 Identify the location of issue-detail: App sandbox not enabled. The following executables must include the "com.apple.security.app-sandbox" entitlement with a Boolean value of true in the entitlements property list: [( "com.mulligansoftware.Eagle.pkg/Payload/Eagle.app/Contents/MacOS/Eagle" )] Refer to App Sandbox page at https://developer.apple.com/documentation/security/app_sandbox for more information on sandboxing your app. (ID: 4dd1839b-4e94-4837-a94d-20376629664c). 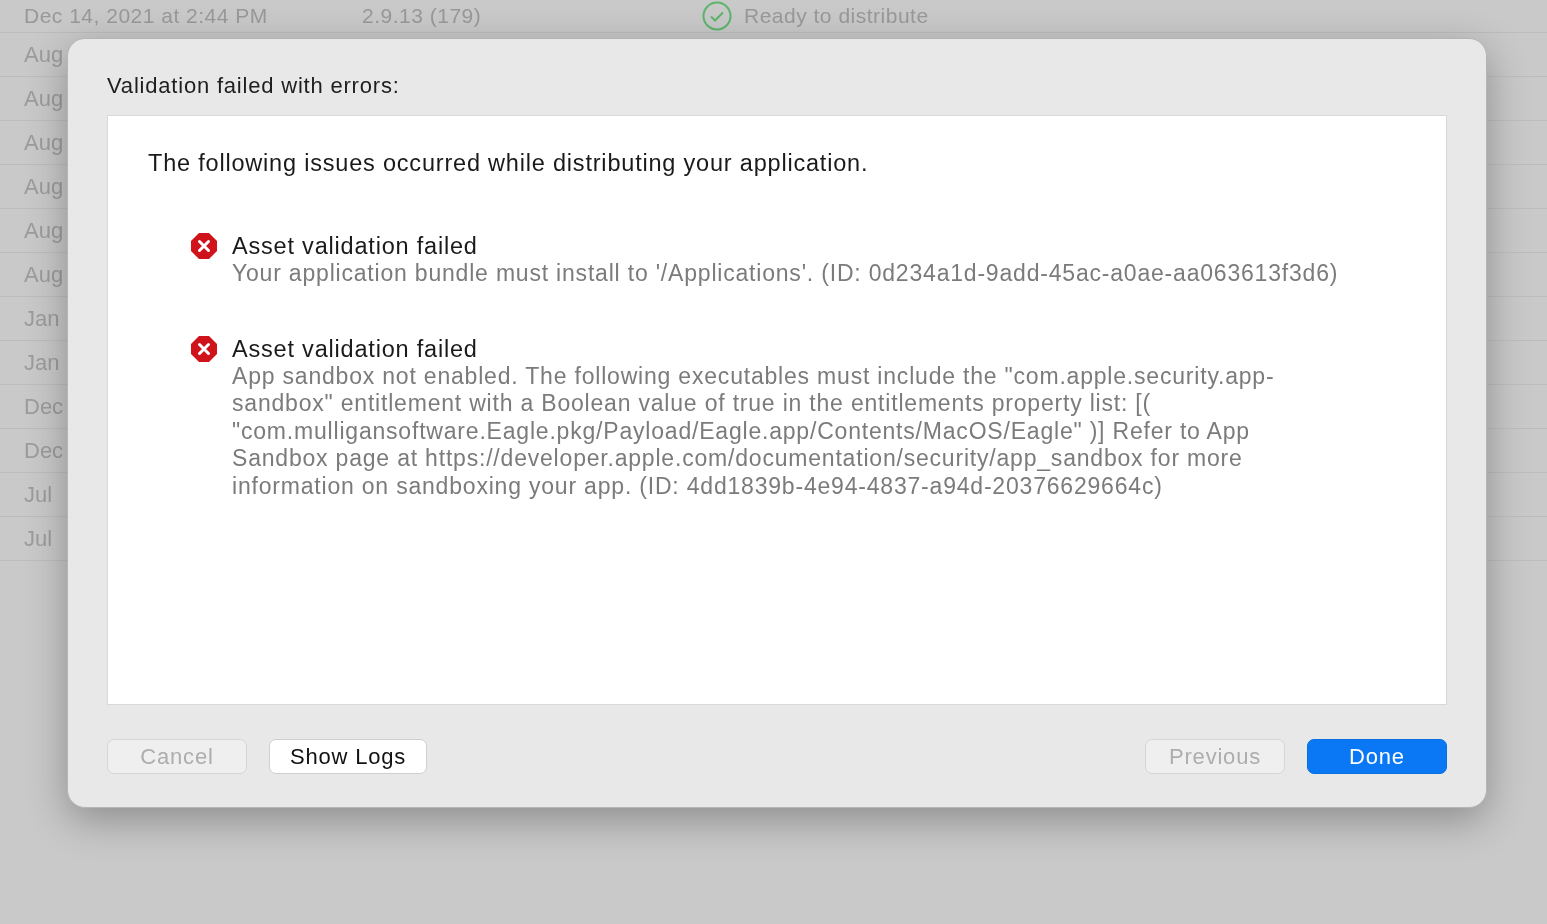
(754, 431).